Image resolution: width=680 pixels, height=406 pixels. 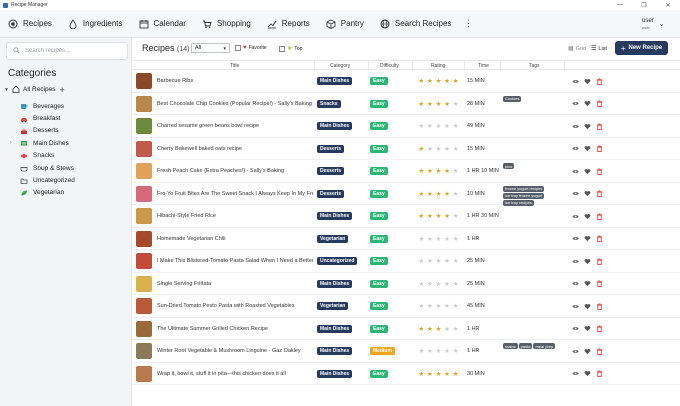 I want to click on collapse-caret-icon: ▼, so click(x=8, y=90).